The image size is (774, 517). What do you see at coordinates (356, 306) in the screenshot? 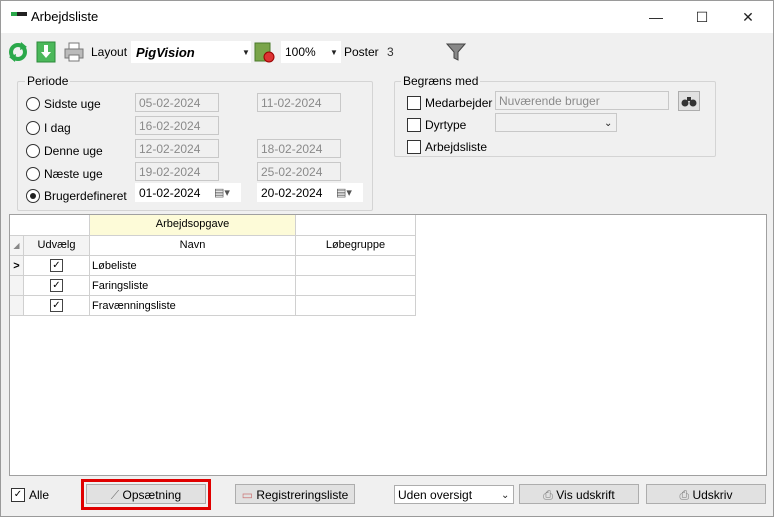
I see `table-row-3-lobegruppe` at bounding box center [356, 306].